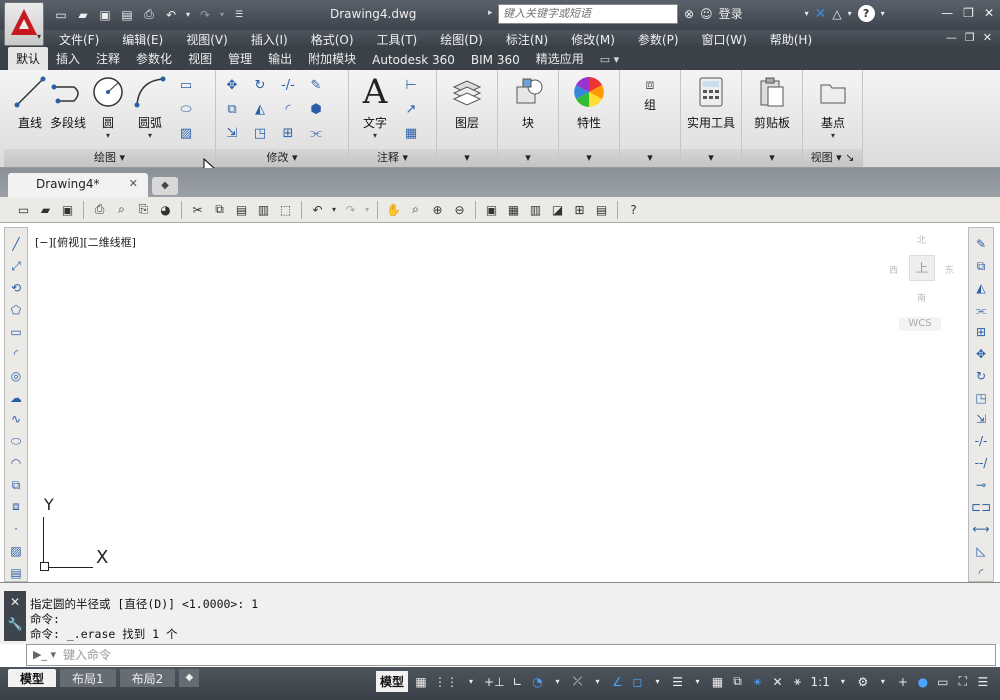 Image resolution: width=1000 pixels, height=700 pixels. Describe the element at coordinates (921, 239) in the screenshot. I see `viewcube-north: 北` at that location.